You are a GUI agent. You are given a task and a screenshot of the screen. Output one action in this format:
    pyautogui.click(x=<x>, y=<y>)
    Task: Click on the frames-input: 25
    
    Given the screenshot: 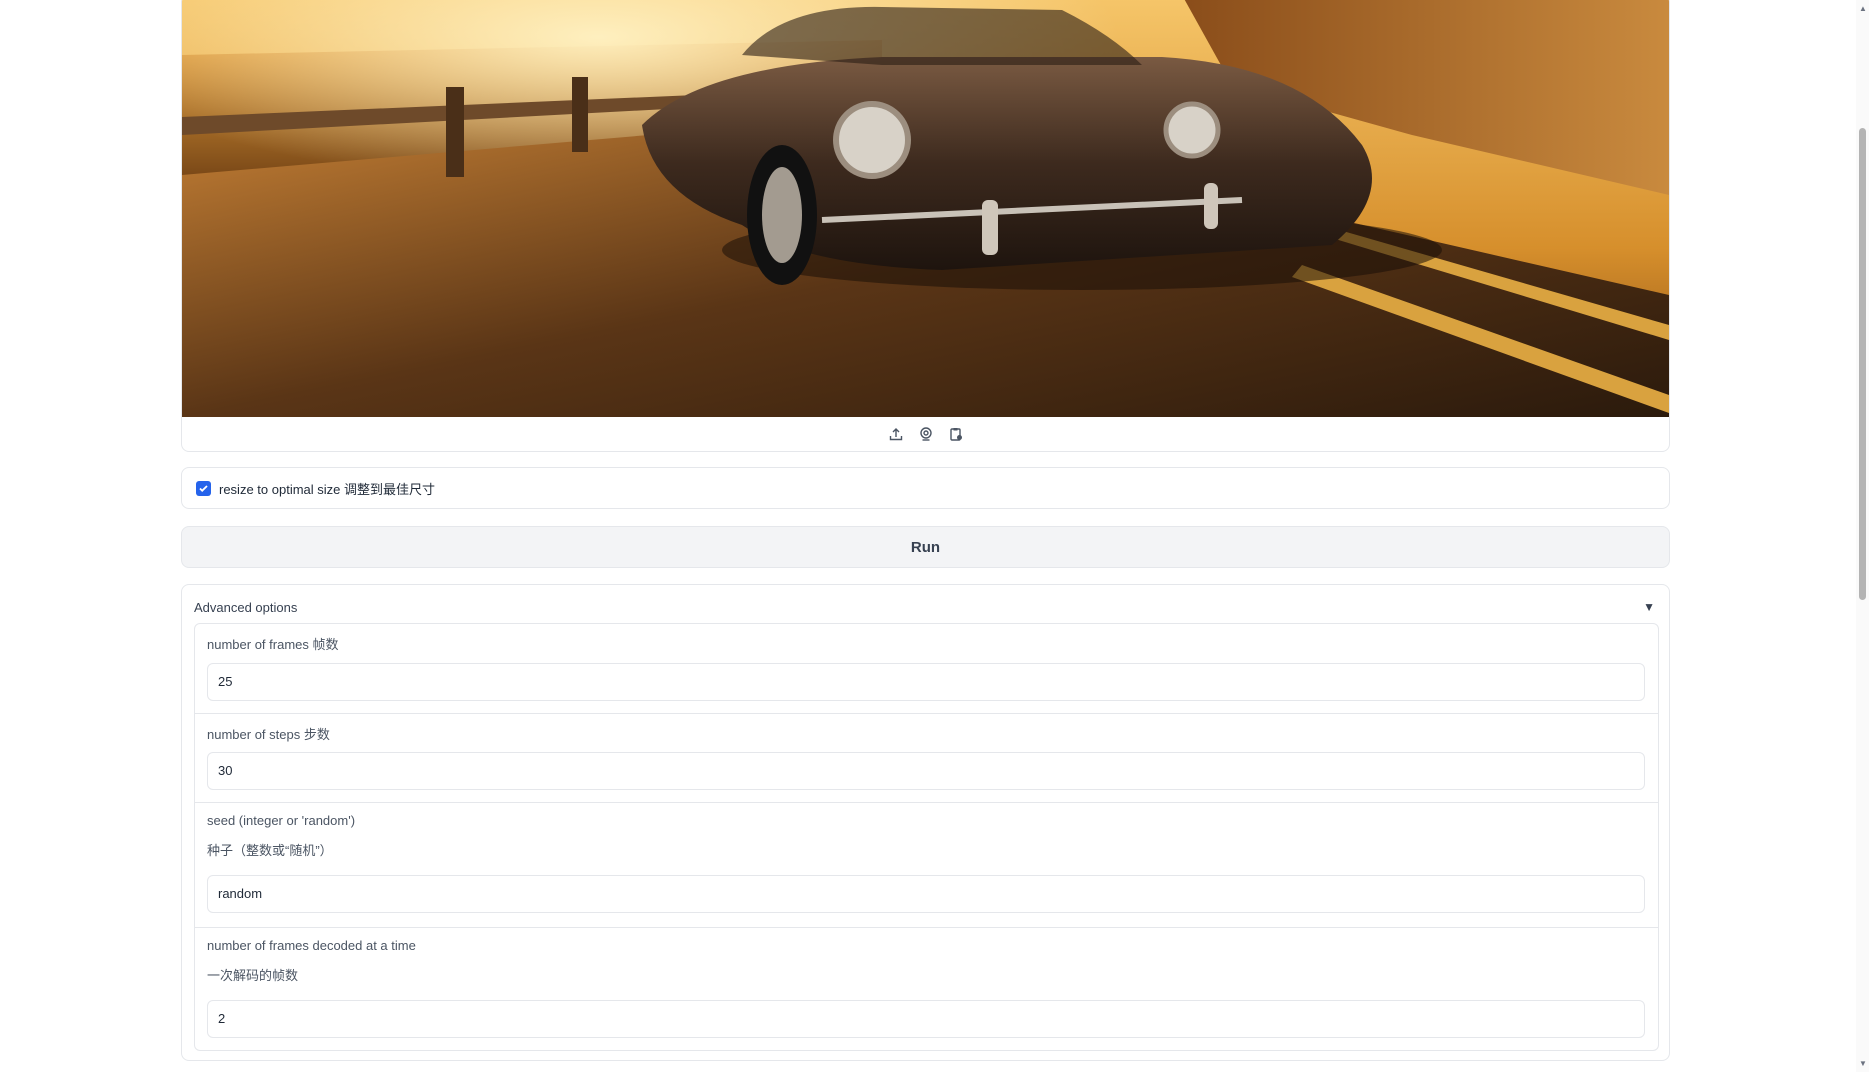 What is the action you would take?
    pyautogui.click(x=926, y=682)
    